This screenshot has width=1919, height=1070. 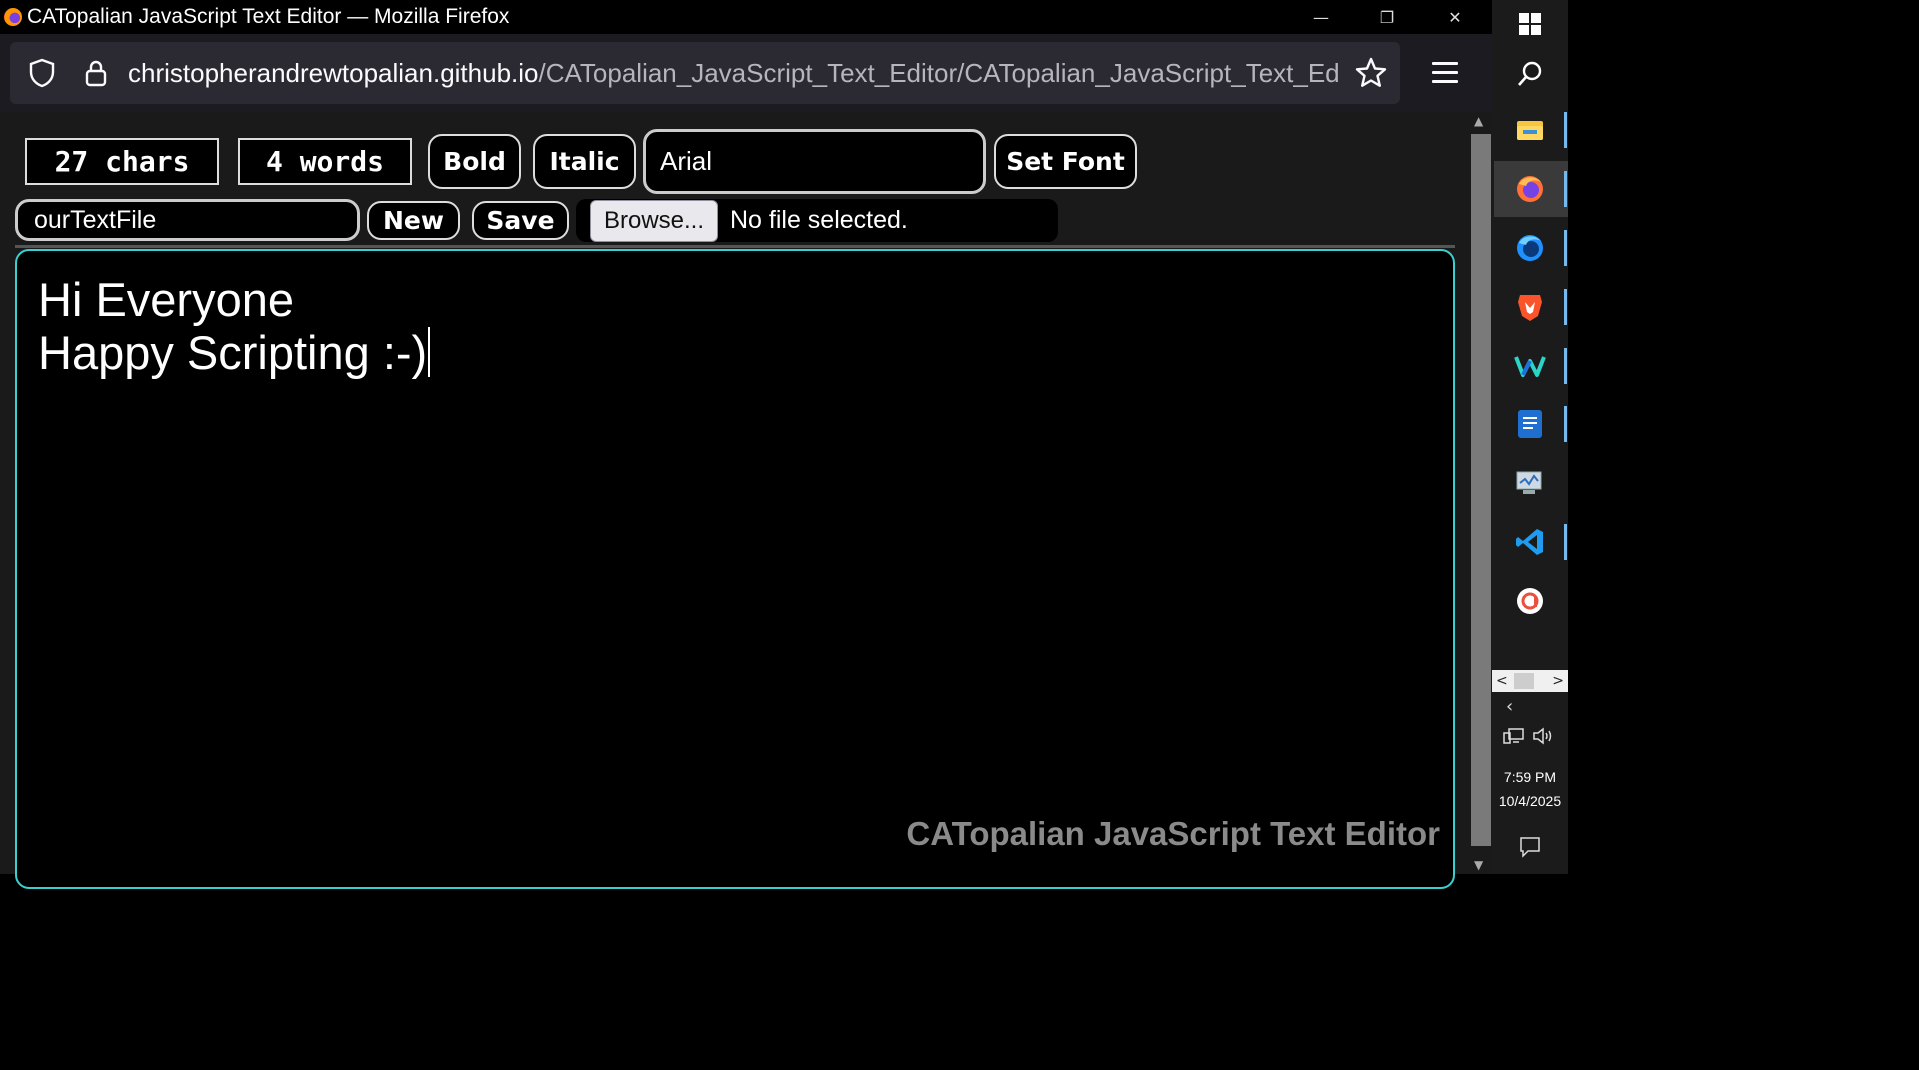 What do you see at coordinates (1530, 801) in the screenshot?
I see `clock-date: 10/4/2025` at bounding box center [1530, 801].